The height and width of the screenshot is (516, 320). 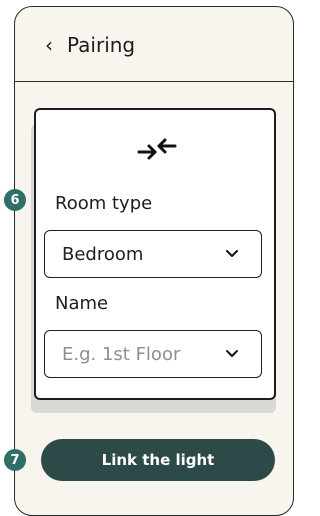 I want to click on name-placeholder: E.g. 1st Floor, so click(x=121, y=354).